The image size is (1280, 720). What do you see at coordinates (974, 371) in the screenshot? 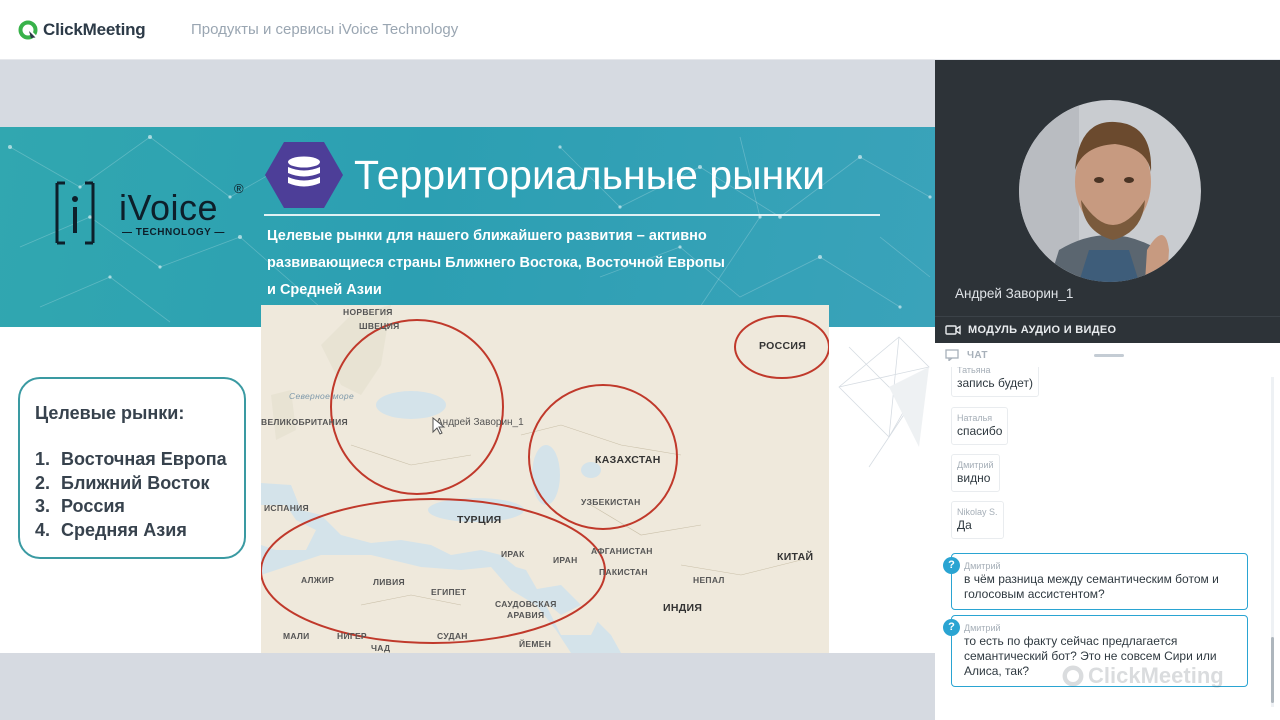
I see `message-author: Татьяна` at bounding box center [974, 371].